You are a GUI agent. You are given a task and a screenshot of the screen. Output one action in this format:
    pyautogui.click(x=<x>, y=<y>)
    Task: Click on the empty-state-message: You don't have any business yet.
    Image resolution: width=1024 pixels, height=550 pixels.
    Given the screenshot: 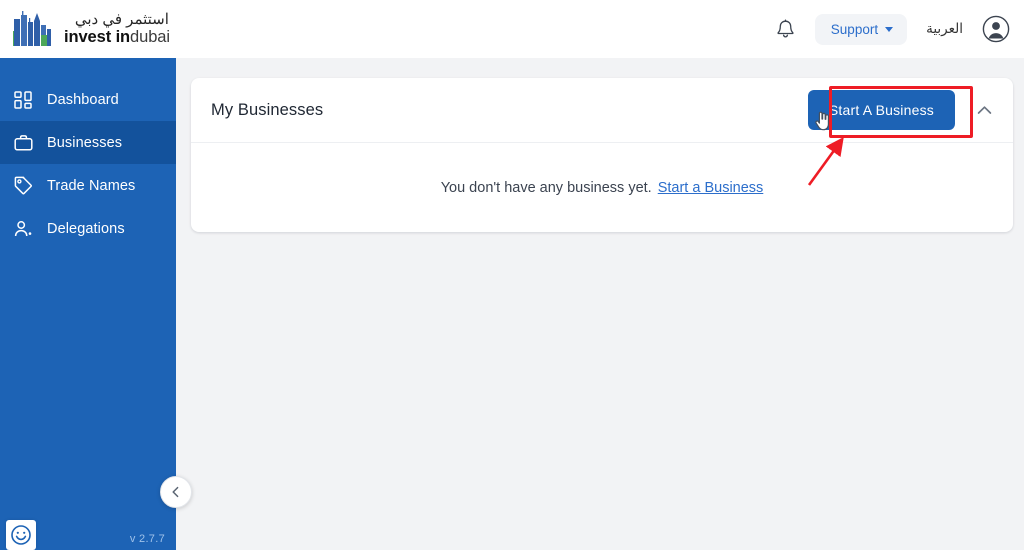 What is the action you would take?
    pyautogui.click(x=546, y=187)
    